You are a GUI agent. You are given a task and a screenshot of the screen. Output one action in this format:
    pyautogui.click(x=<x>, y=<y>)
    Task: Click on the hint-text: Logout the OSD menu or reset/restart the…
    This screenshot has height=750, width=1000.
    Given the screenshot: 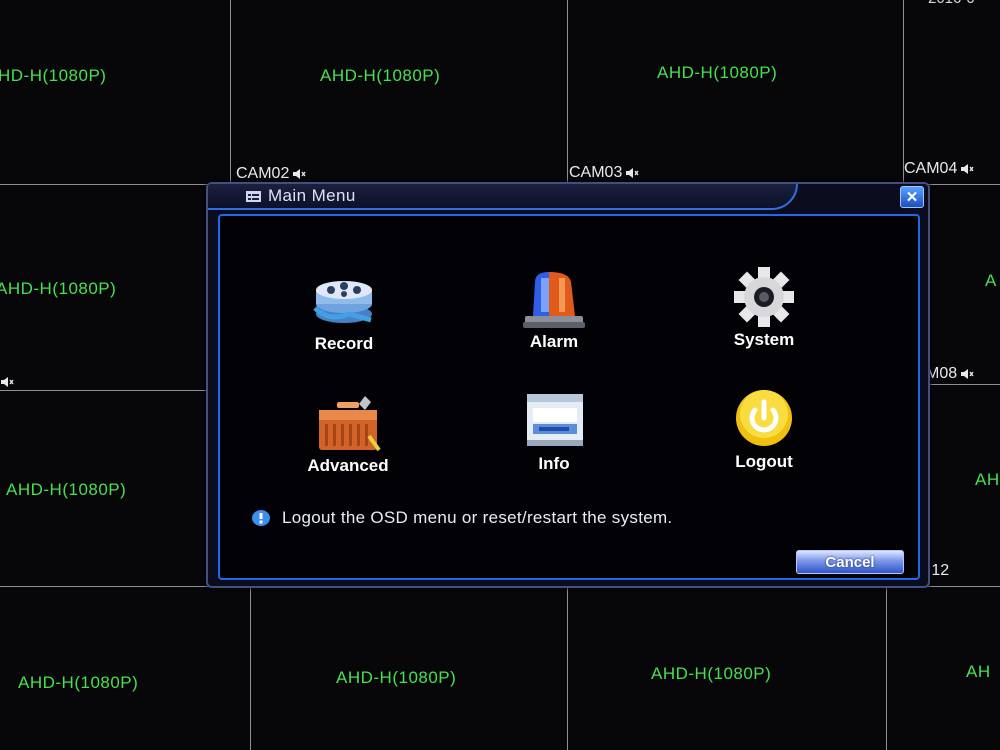 What is the action you would take?
    pyautogui.click(x=477, y=517)
    